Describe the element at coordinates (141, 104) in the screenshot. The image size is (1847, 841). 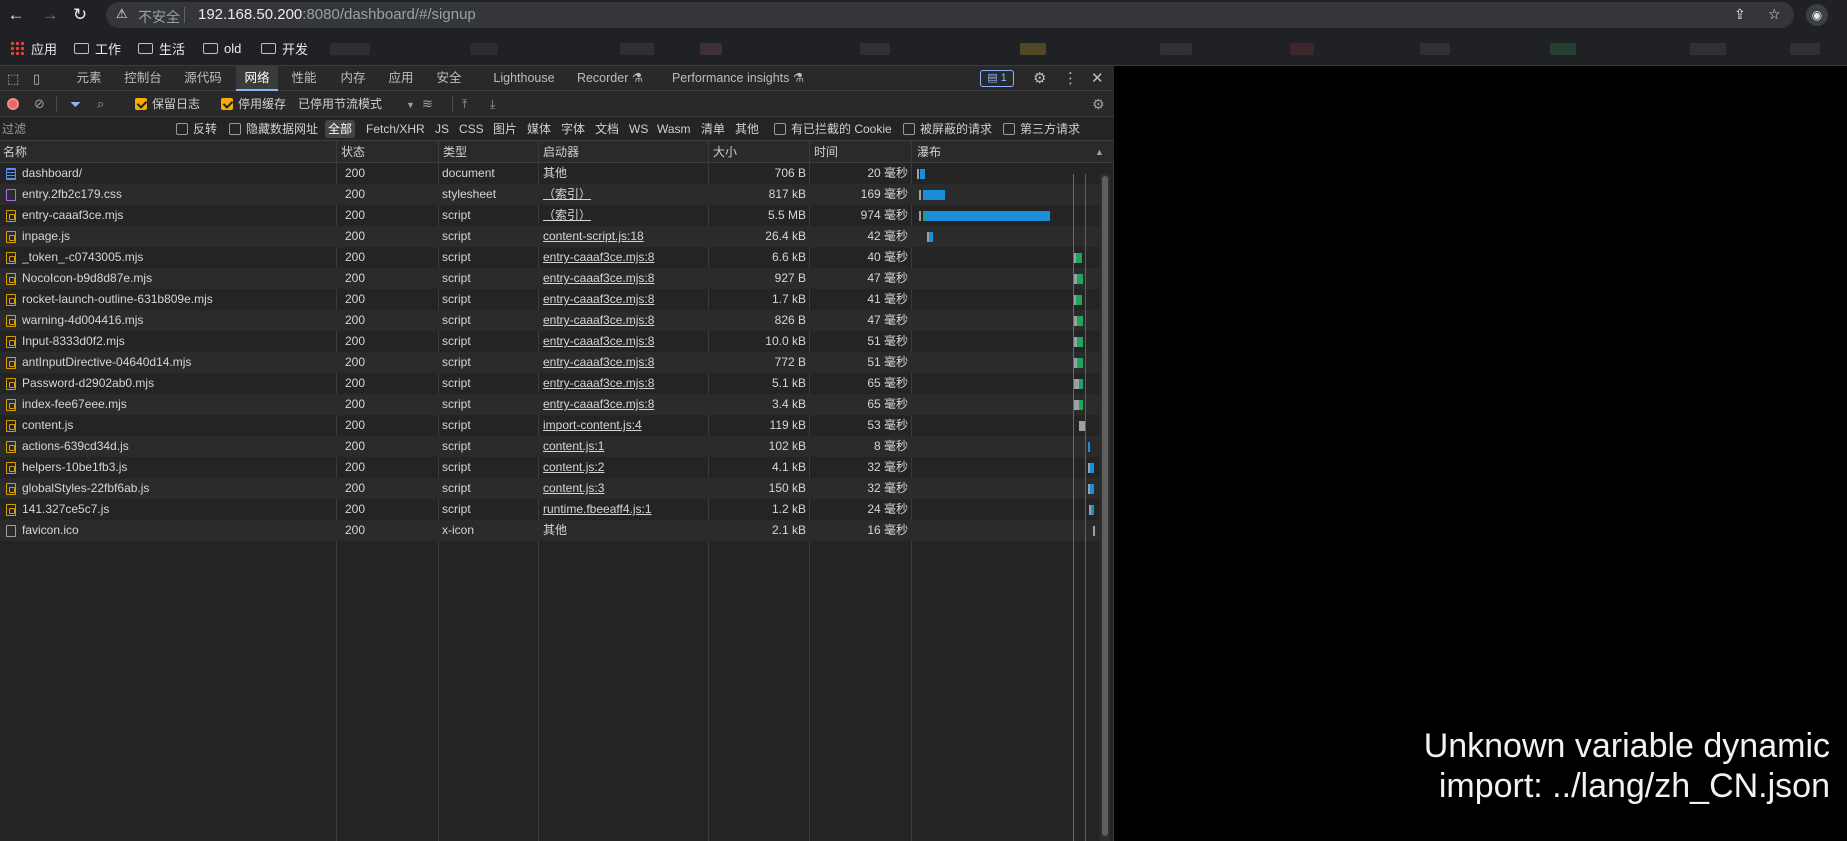
I see `preserve-log-checkbox` at that location.